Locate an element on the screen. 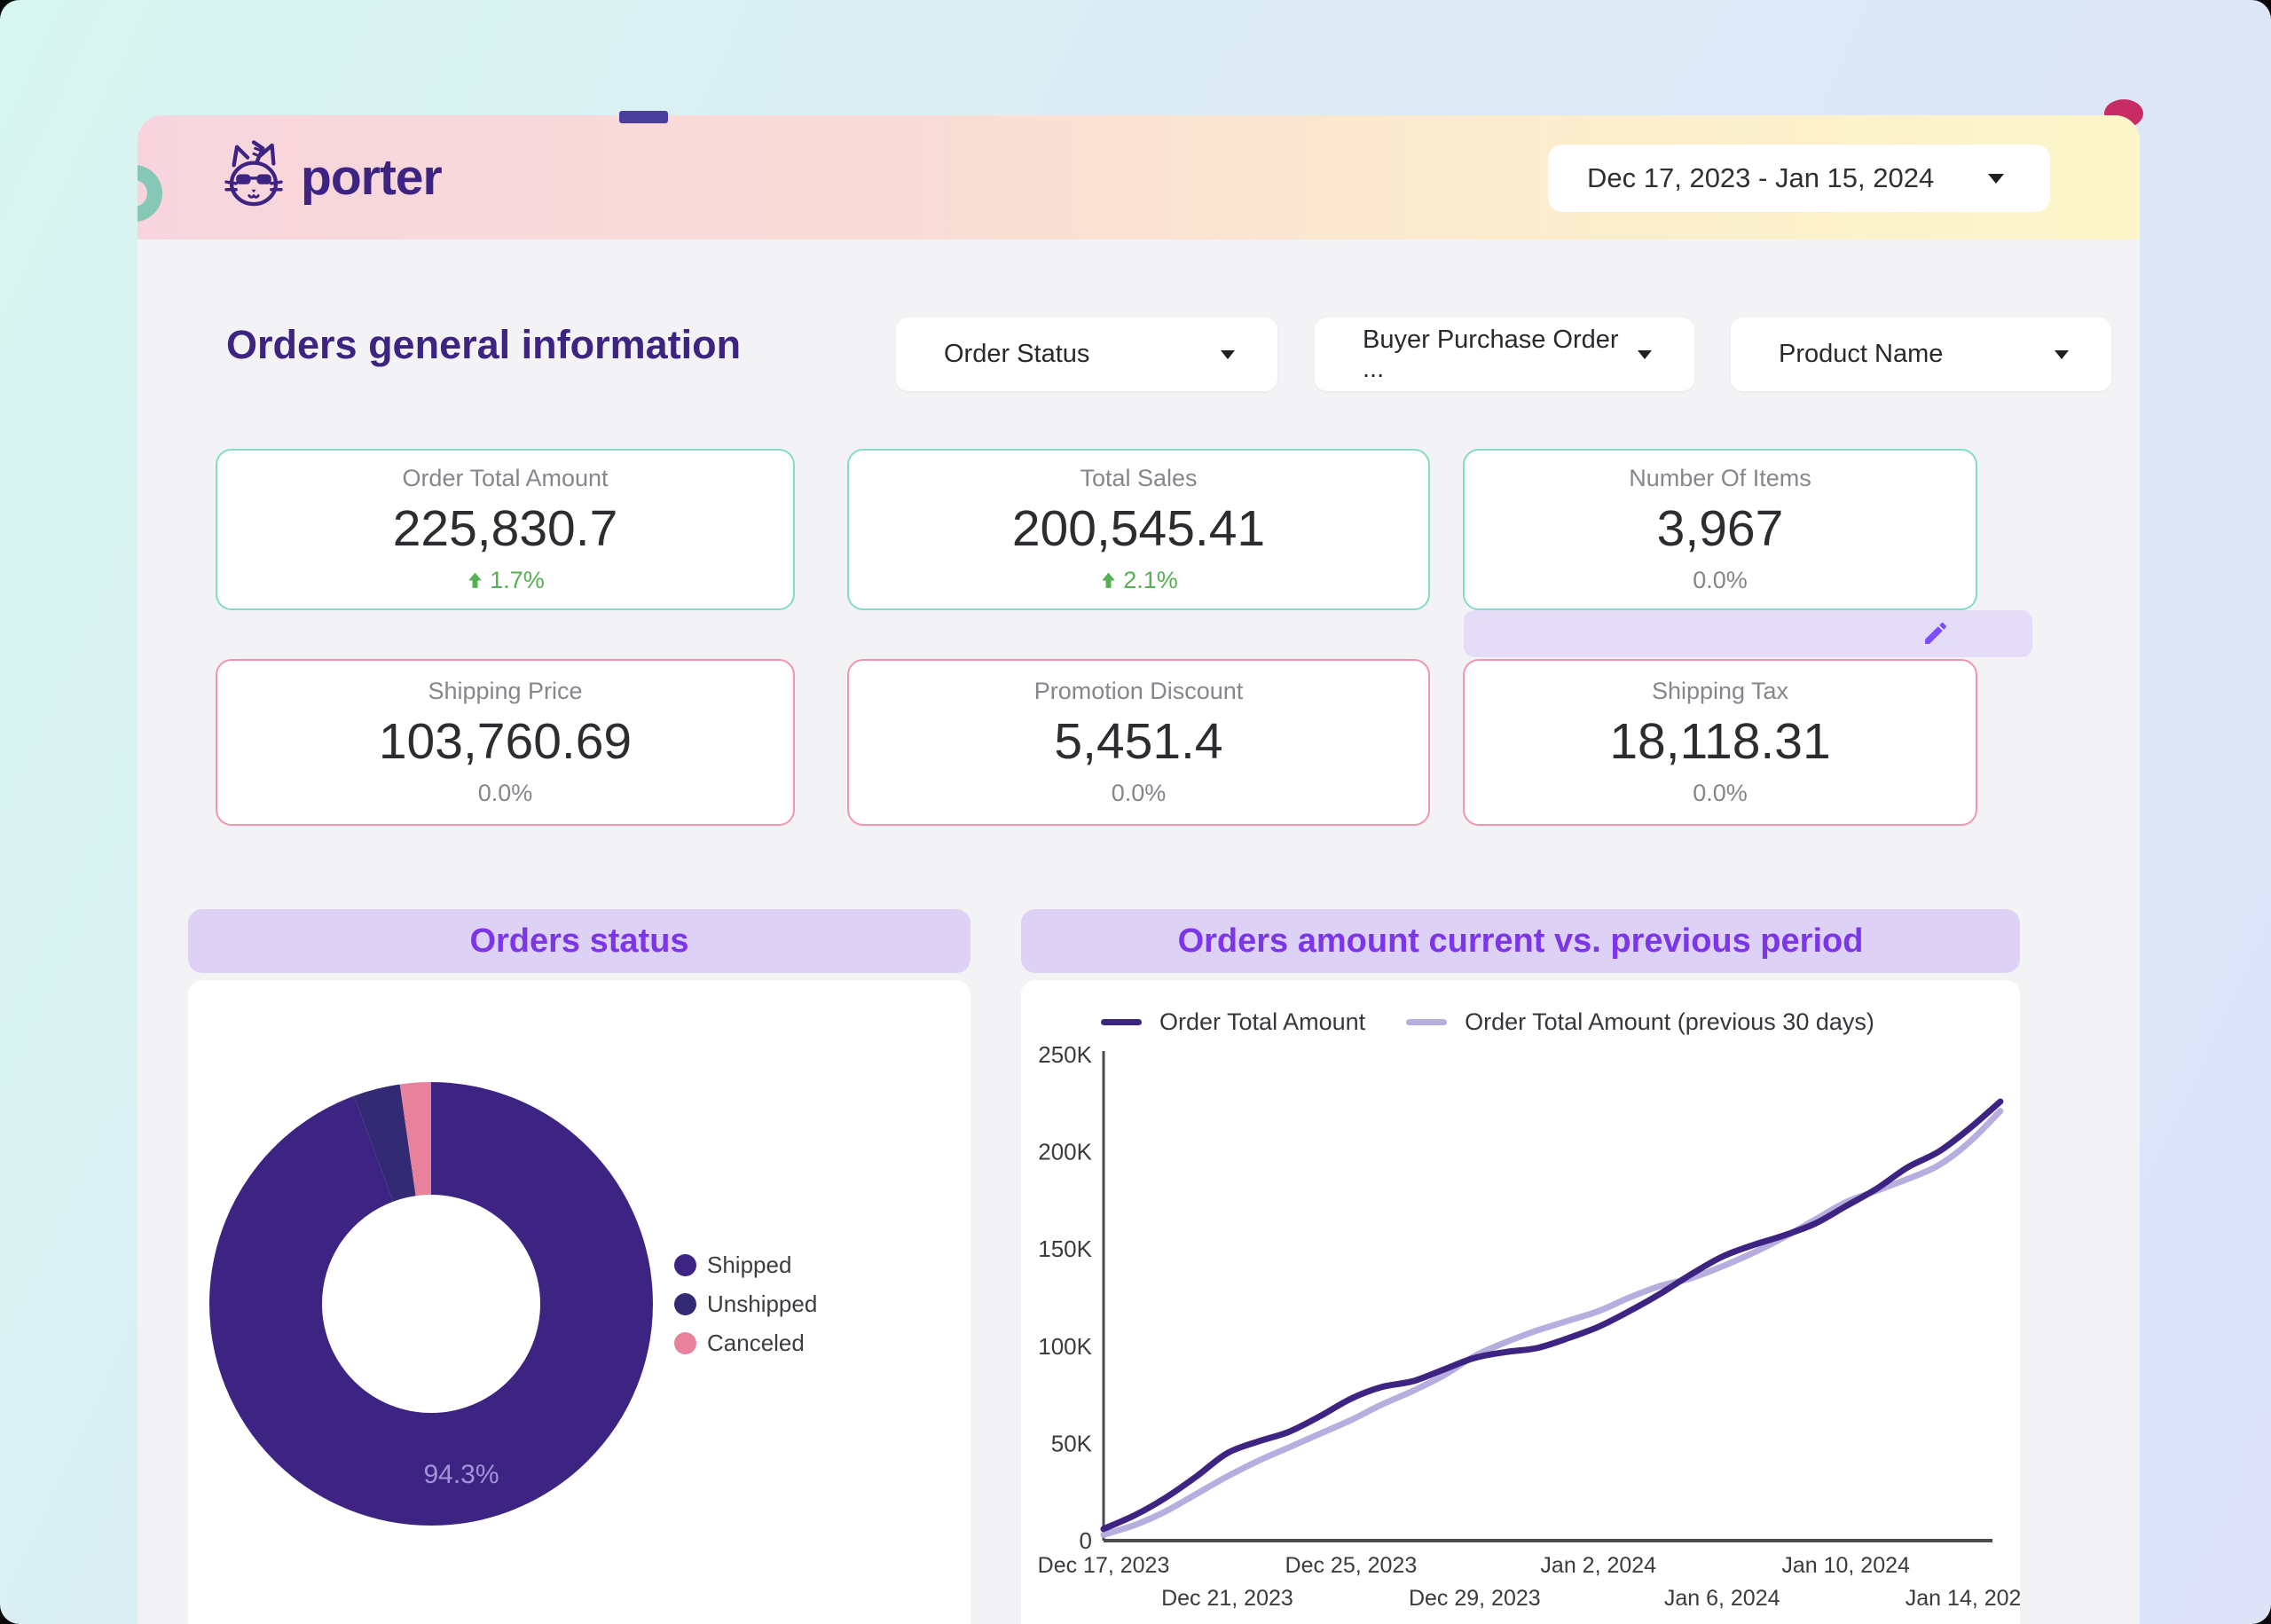  svg-text: Dec 21, 2023 is located at coordinates (1227, 1599).